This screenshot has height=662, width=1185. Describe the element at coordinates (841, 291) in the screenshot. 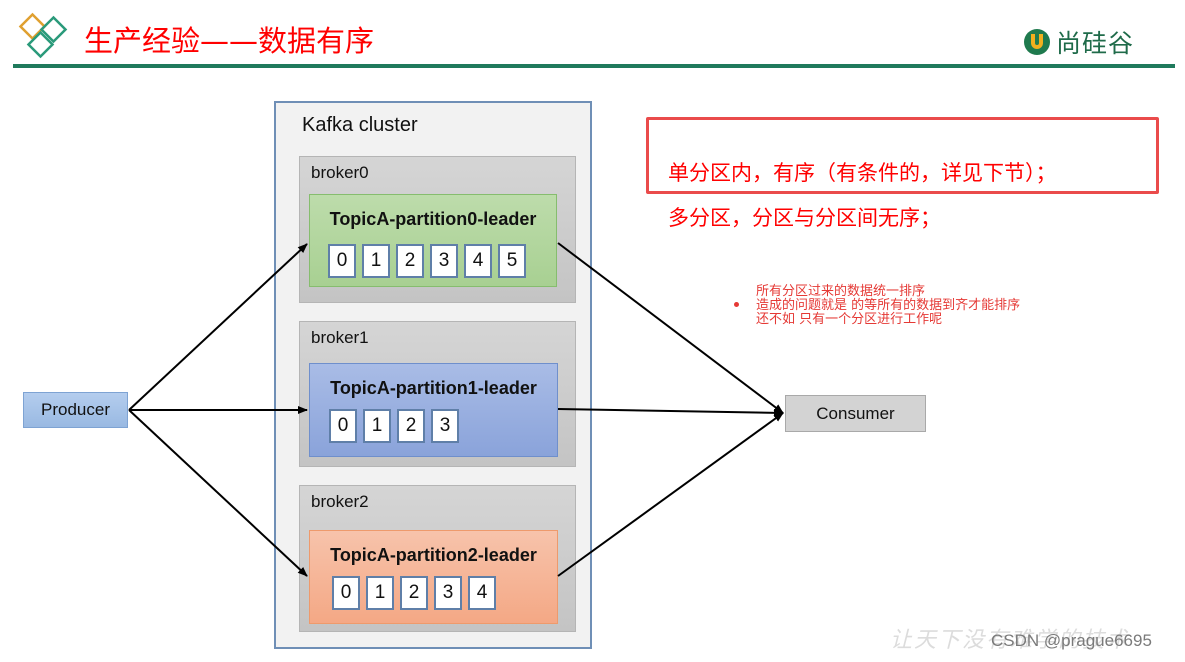

I see `comment-line: 所有分区过来的数据统一排序` at that location.